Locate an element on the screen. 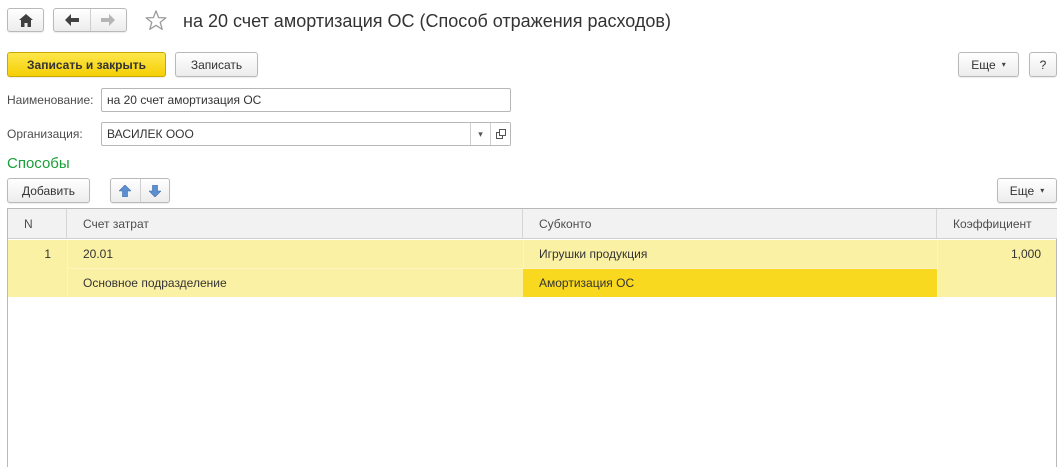 Image resolution: width=1063 pixels, height=467 pixels. arrow-right-icon is located at coordinates (108, 20).